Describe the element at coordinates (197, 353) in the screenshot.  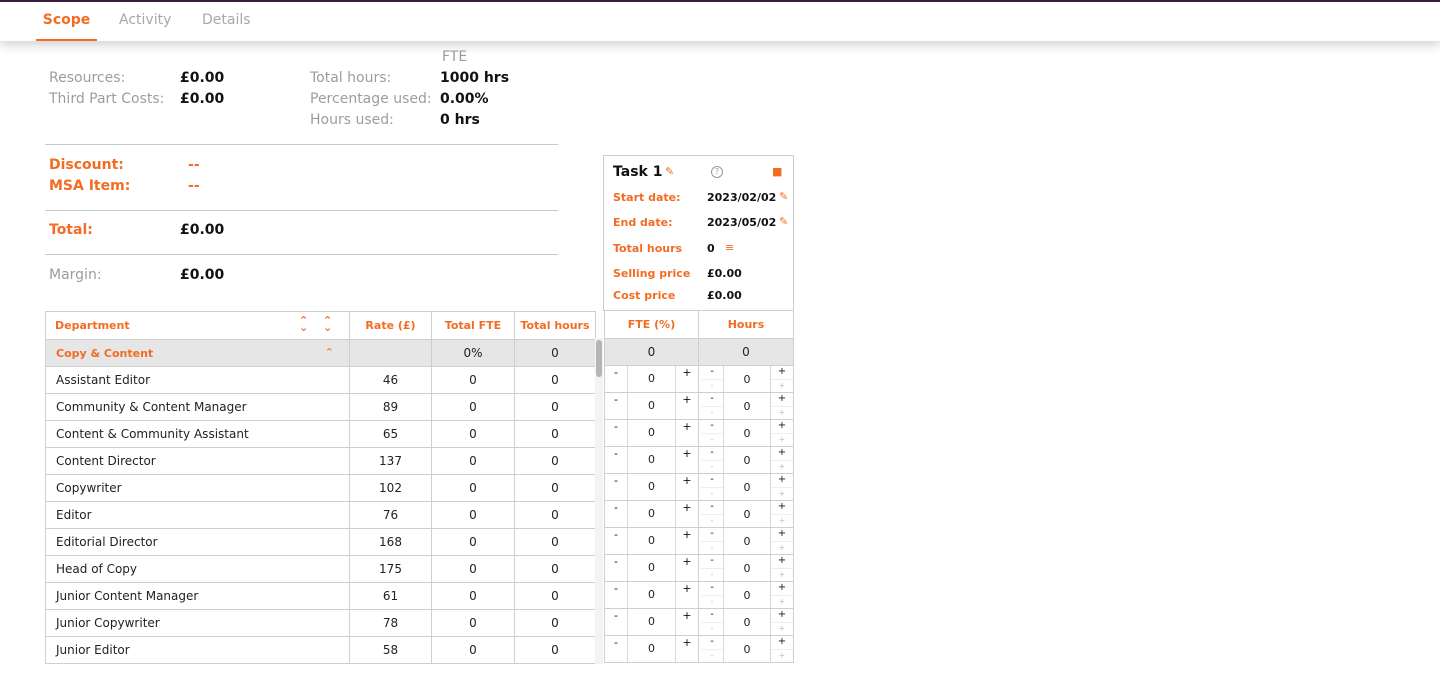
I see `group-name-cell: Copy & Content ⌃` at that location.